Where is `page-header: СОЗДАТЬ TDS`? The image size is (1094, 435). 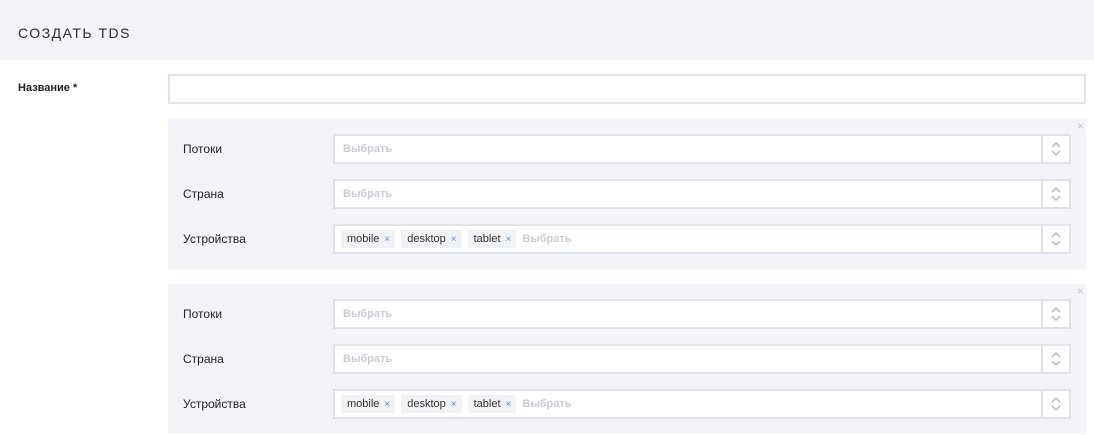 page-header: СОЗДАТЬ TDS is located at coordinates (547, 30).